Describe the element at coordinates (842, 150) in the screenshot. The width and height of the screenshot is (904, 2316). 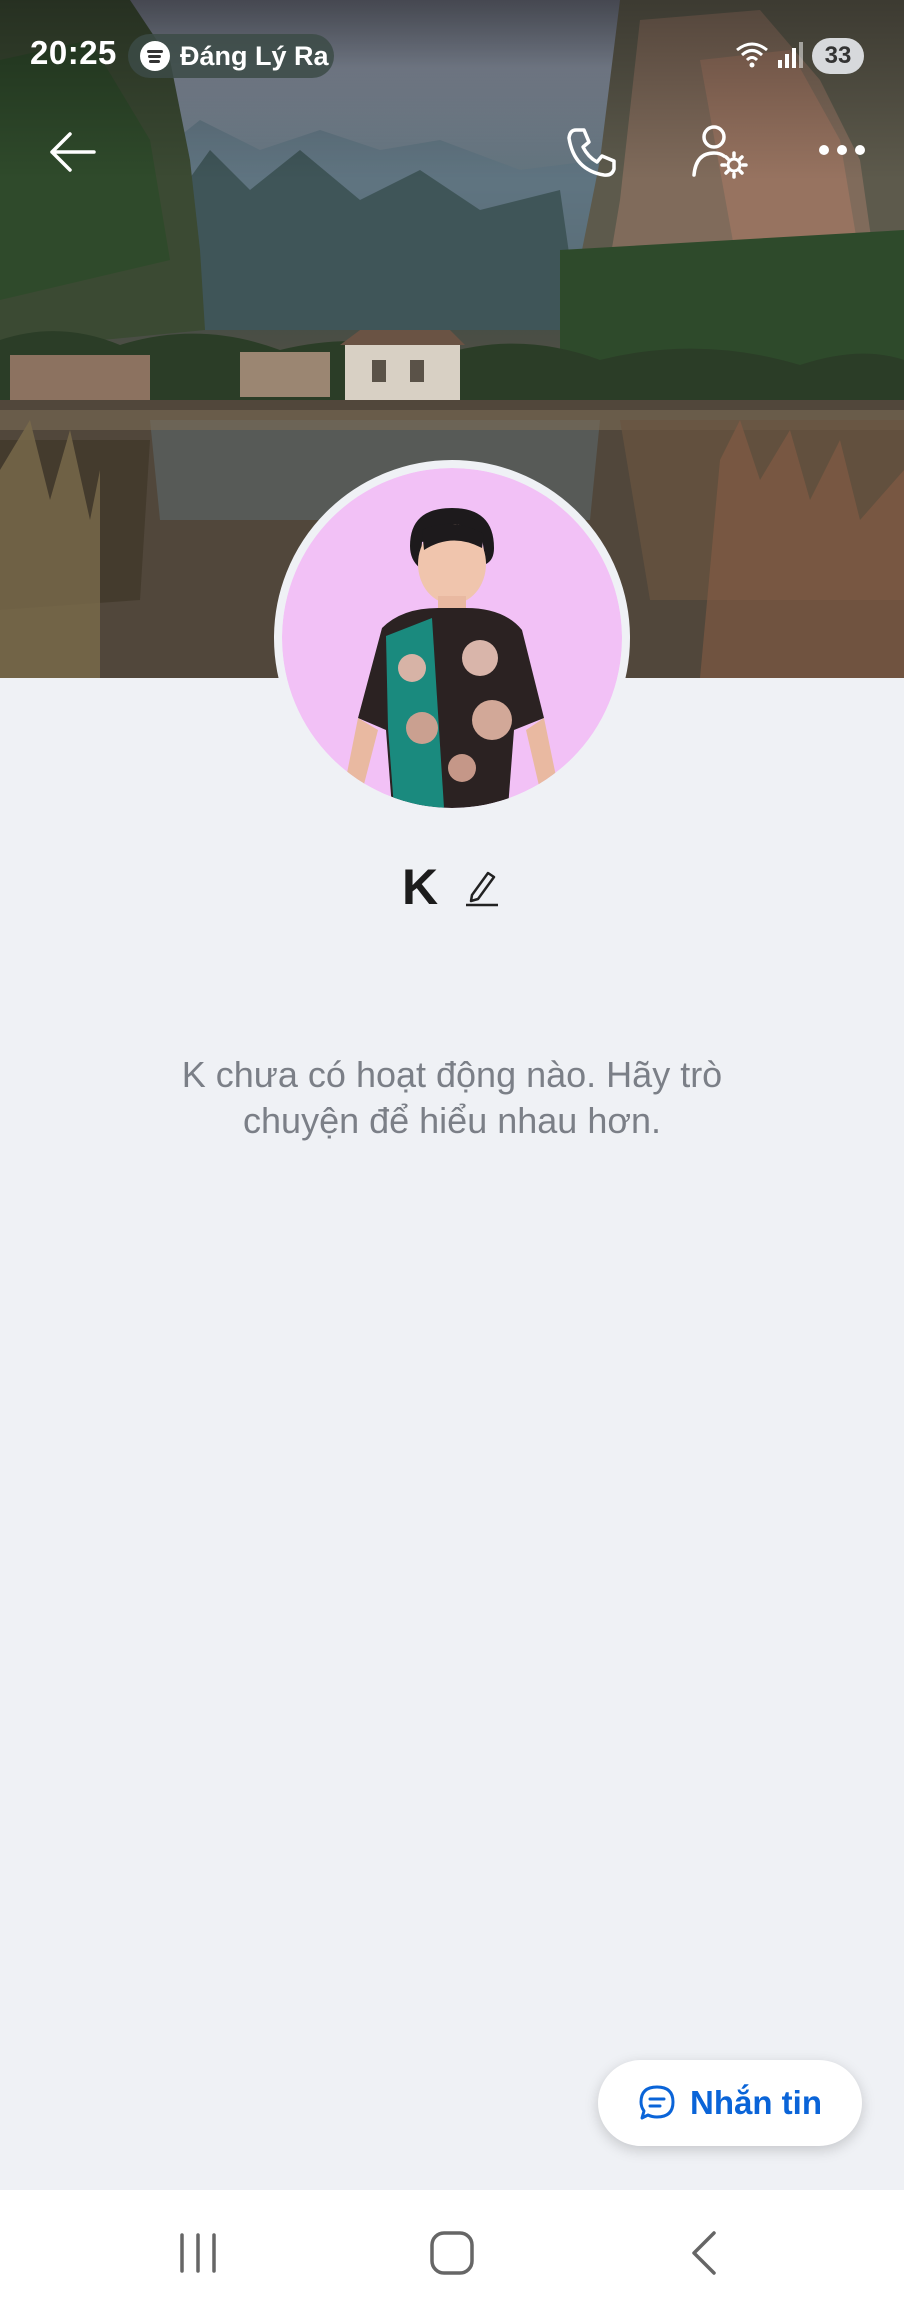
I see `more-icon` at that location.